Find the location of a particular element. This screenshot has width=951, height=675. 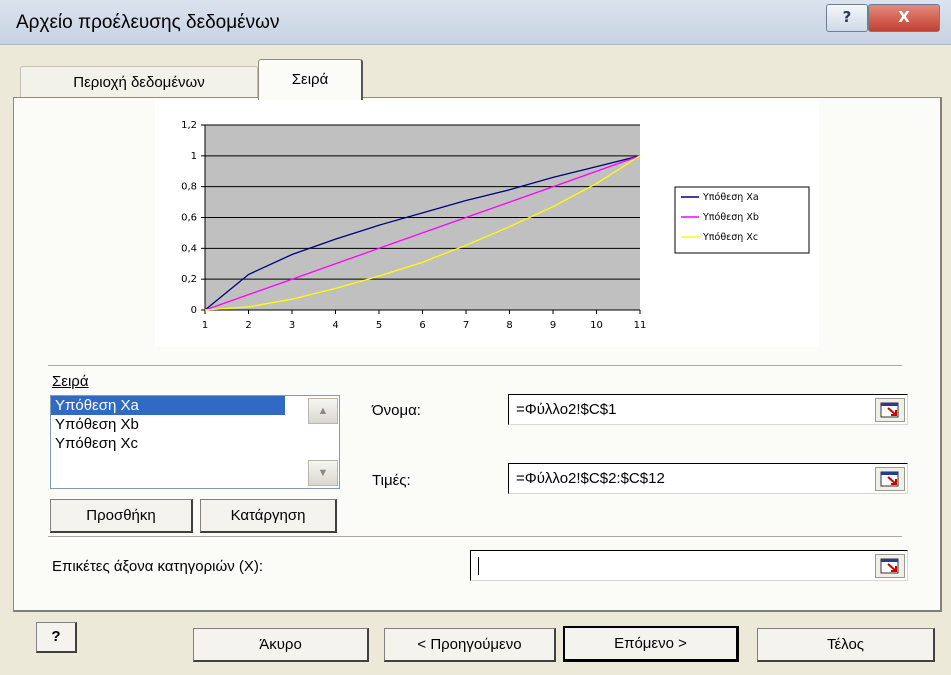

y-tick-label: 1,2 is located at coordinates (189, 125).